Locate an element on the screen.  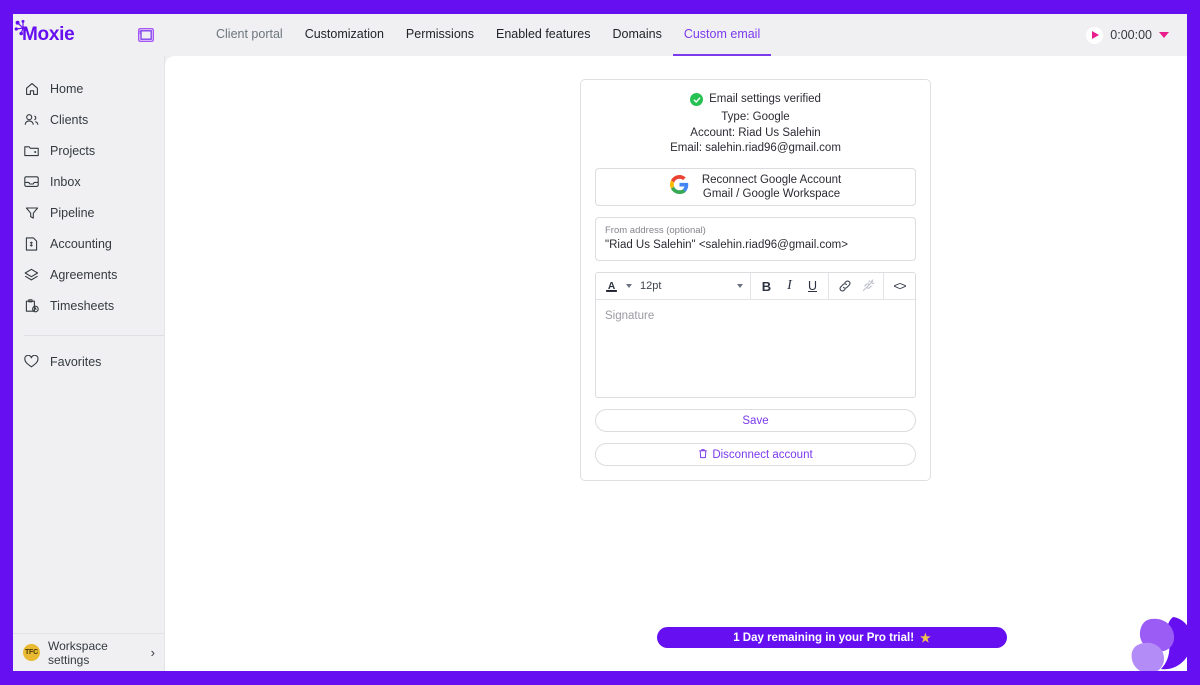
sidebar-item-projects: Projects is located at coordinates (88, 150).